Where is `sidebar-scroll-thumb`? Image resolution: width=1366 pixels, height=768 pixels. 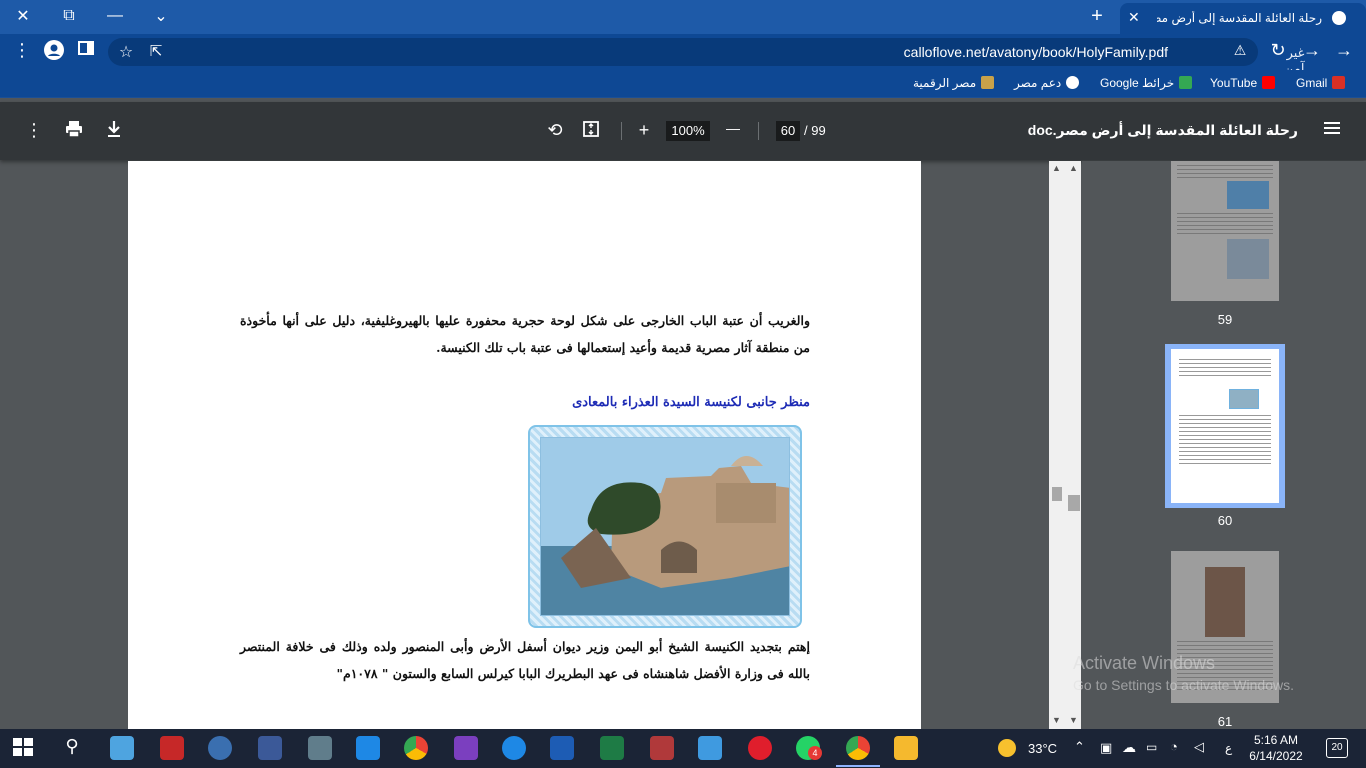 sidebar-scroll-thumb is located at coordinates (1074, 503).